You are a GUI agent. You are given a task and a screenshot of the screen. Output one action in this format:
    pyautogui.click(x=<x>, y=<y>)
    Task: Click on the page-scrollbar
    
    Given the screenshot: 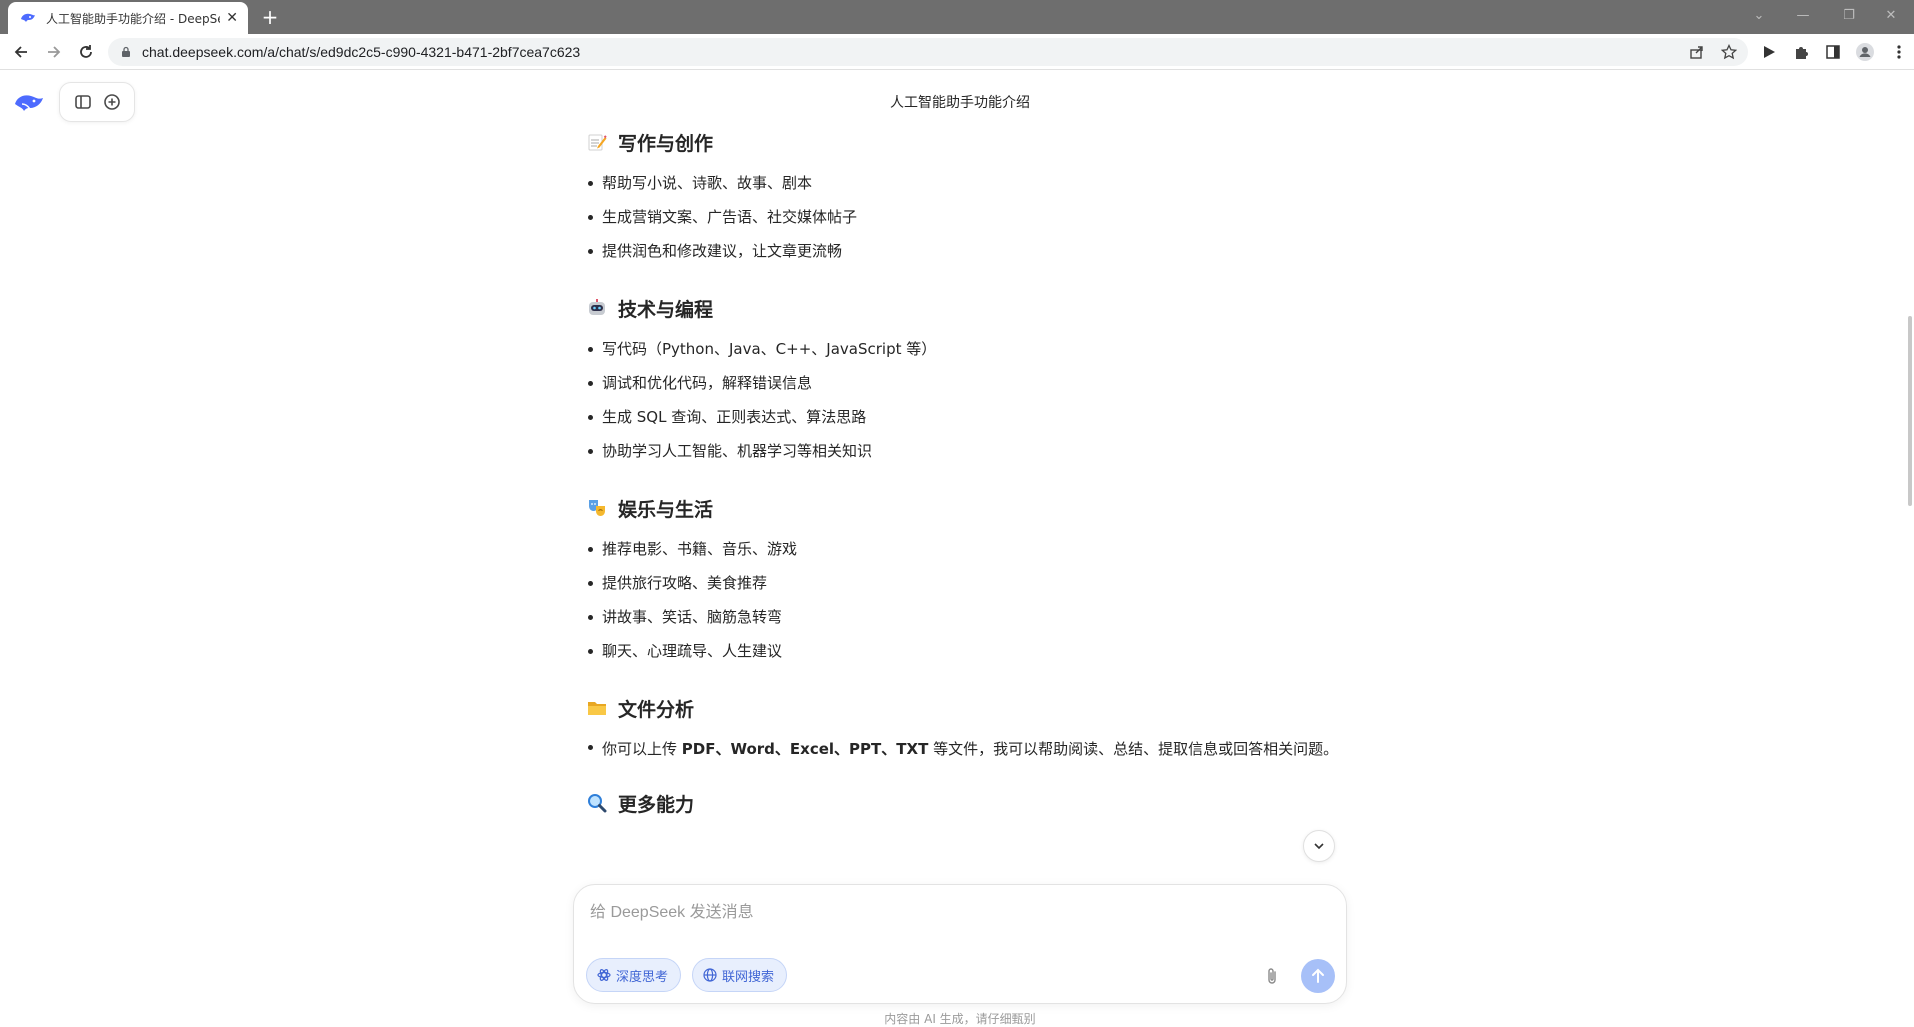 What is the action you would take?
    pyautogui.click(x=1910, y=411)
    